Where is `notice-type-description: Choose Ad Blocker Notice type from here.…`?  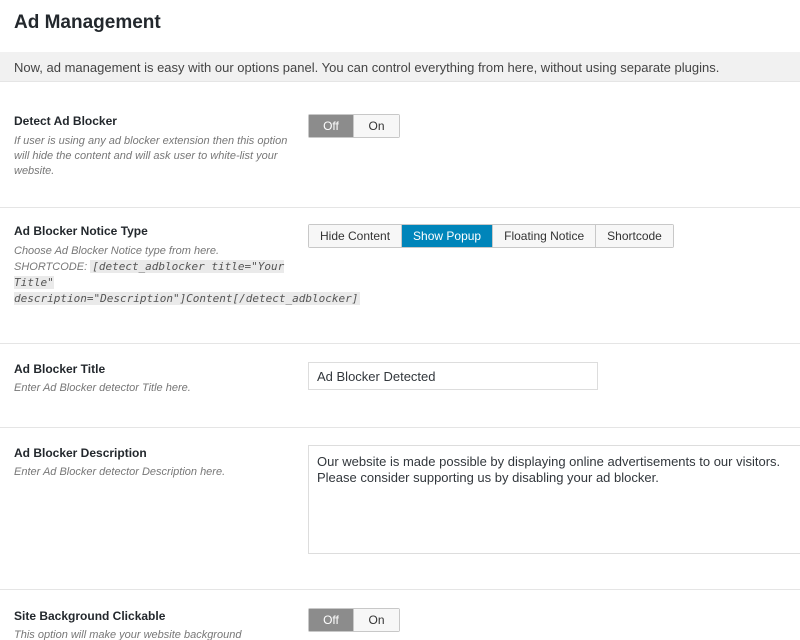
notice-type-description: Choose Ad Blocker Notice type from here.… is located at coordinates (187, 275).